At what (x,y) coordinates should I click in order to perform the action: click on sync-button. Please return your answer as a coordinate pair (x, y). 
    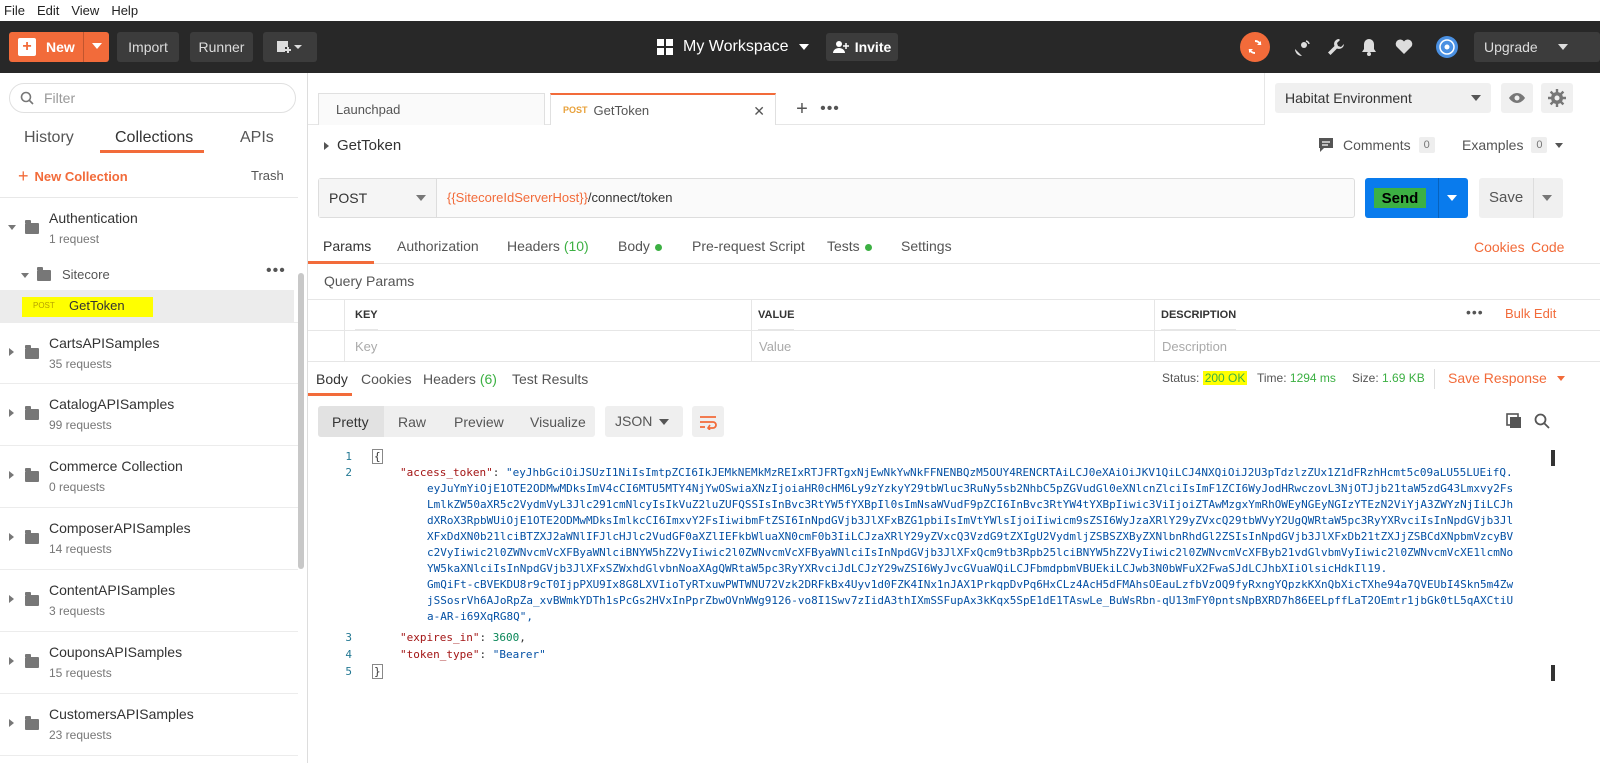
    Looking at the image, I should click on (1255, 47).